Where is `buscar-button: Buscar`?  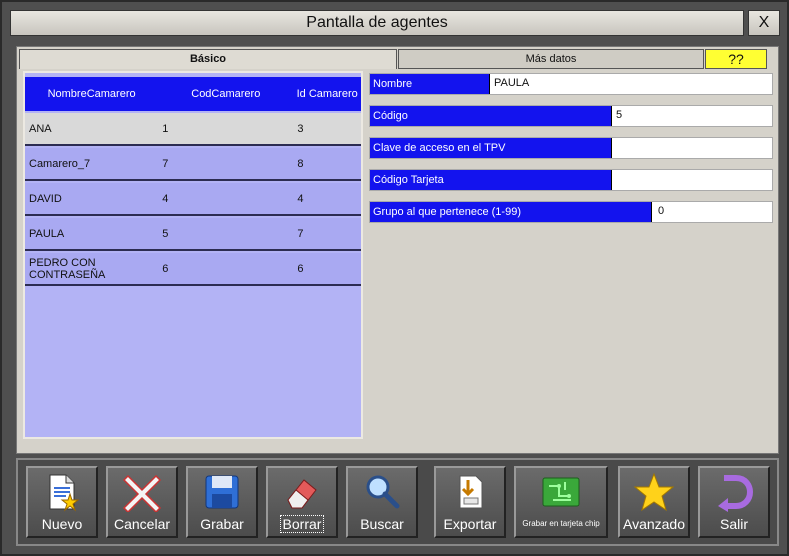 buscar-button: Buscar is located at coordinates (382, 502).